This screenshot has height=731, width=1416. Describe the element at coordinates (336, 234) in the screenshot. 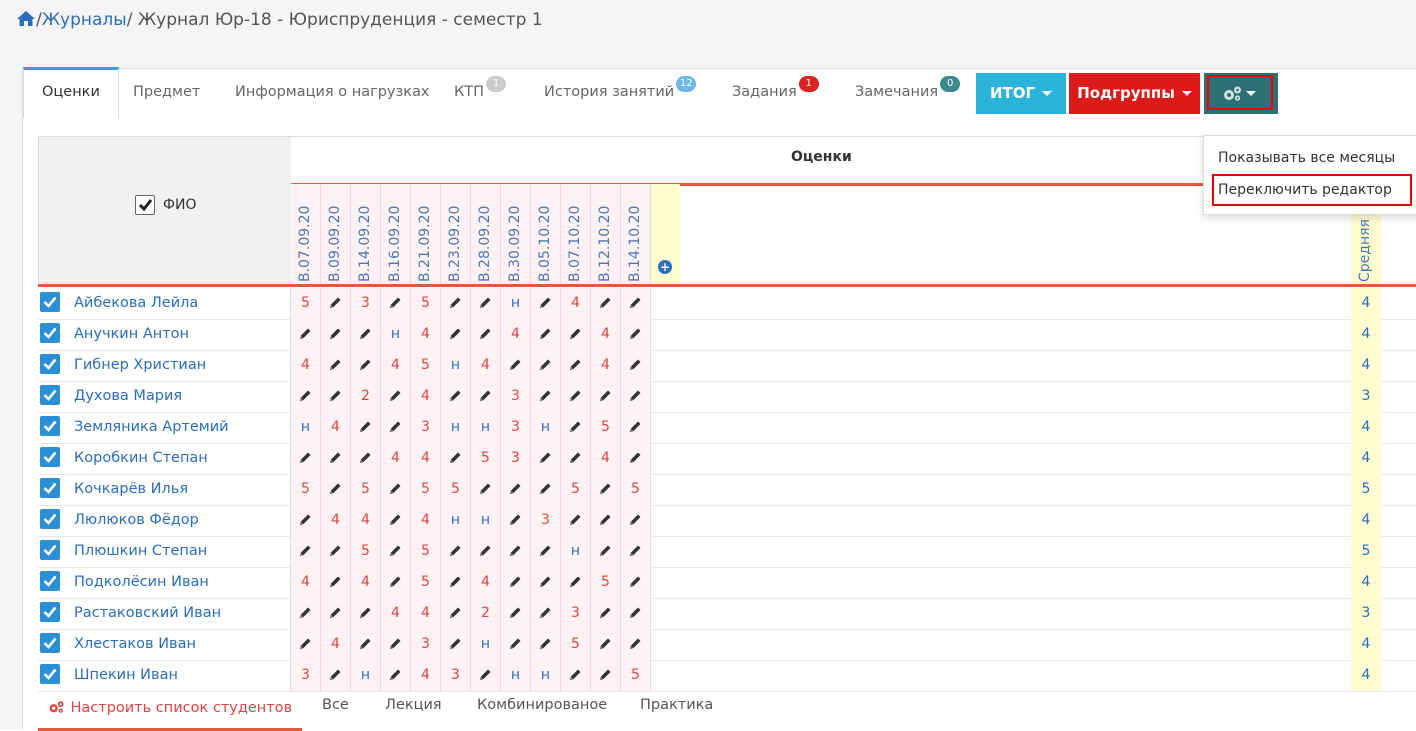

I see `date-column-header: В.09.09.20` at that location.